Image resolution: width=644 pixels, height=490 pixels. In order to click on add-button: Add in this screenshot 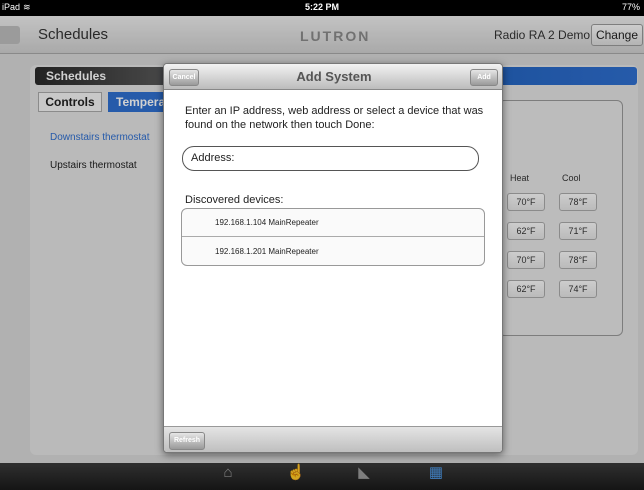, I will do `click(484, 77)`.